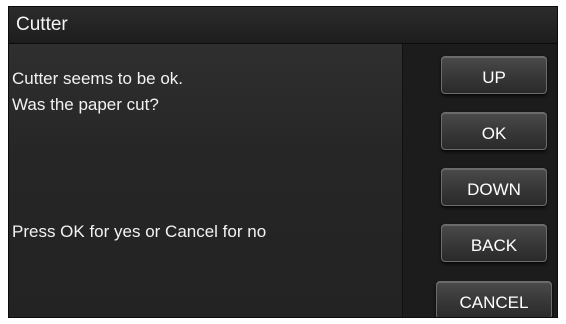  What do you see at coordinates (283, 25) in the screenshot?
I see `title-bar: Cutter` at bounding box center [283, 25].